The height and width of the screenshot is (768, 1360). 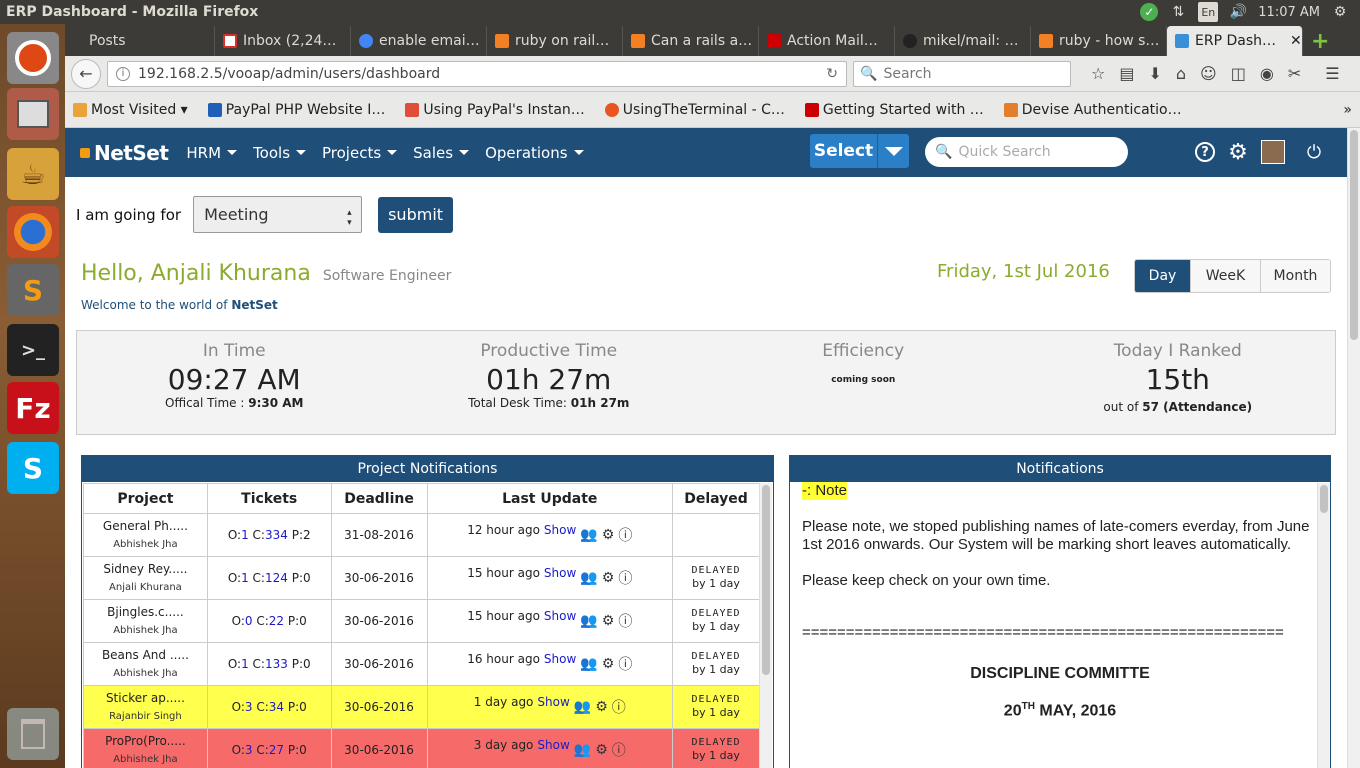 I want to click on clock: 11:07 AM, so click(x=1289, y=12).